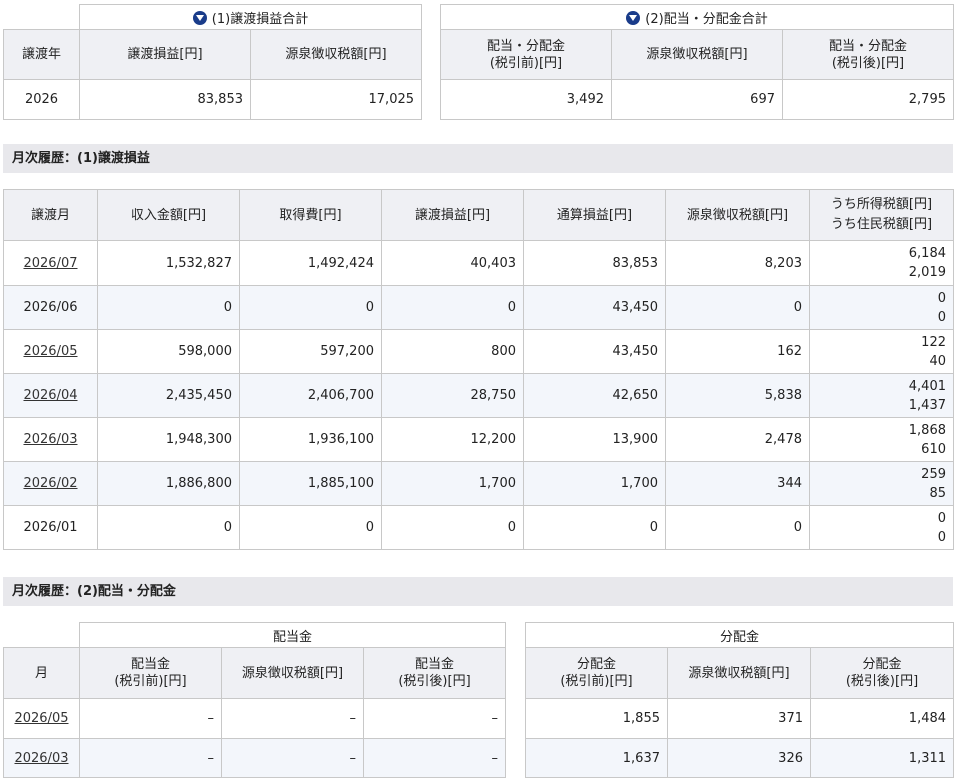 This screenshot has width=958, height=783. What do you see at coordinates (310, 395) in the screenshot?
I see `cost-cell: 2,406,700` at bounding box center [310, 395].